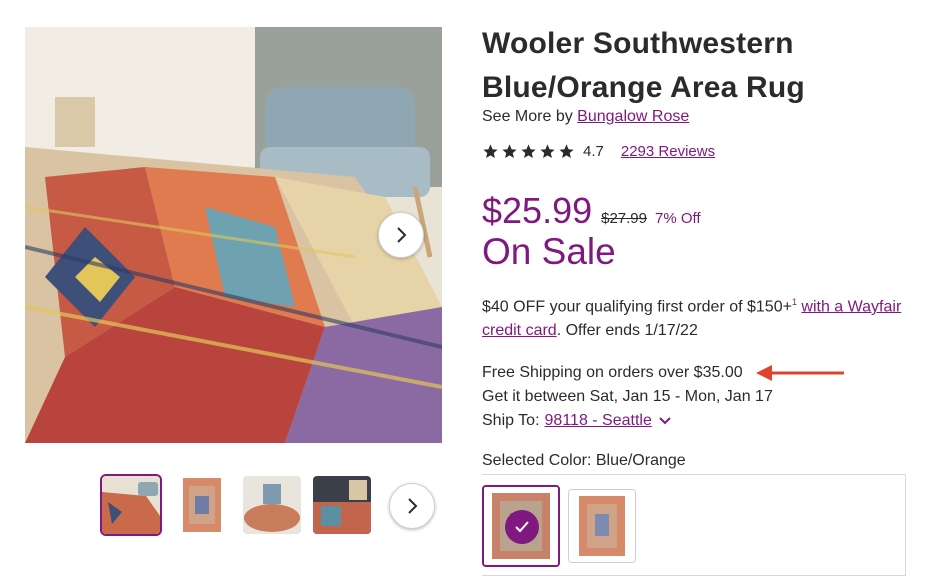 This screenshot has height=588, width=939. What do you see at coordinates (800, 373) in the screenshot?
I see `arrow-left-icon` at bounding box center [800, 373].